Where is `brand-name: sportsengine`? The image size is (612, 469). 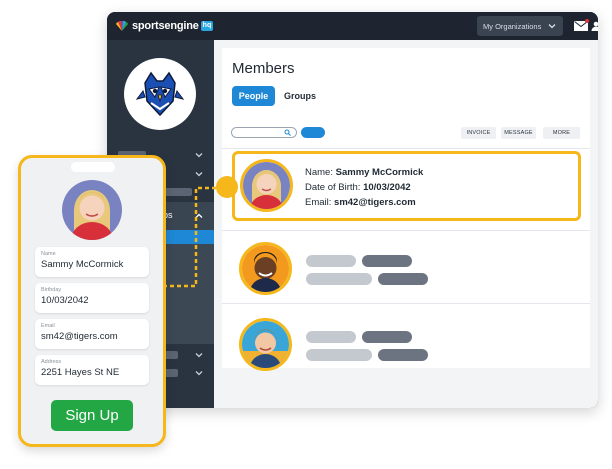
brand-name: sportsengine is located at coordinates (165, 26).